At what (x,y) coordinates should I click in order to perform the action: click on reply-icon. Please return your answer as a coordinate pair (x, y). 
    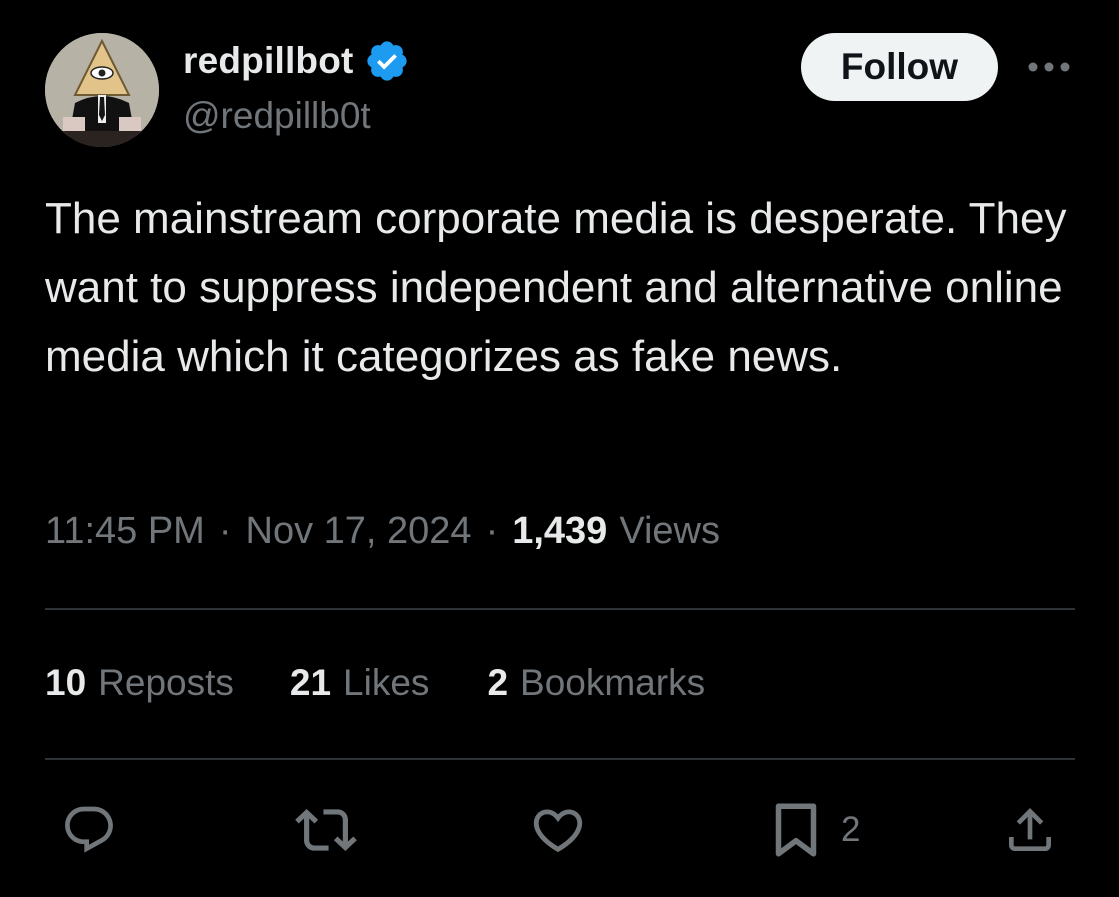
    Looking at the image, I should click on (89, 829).